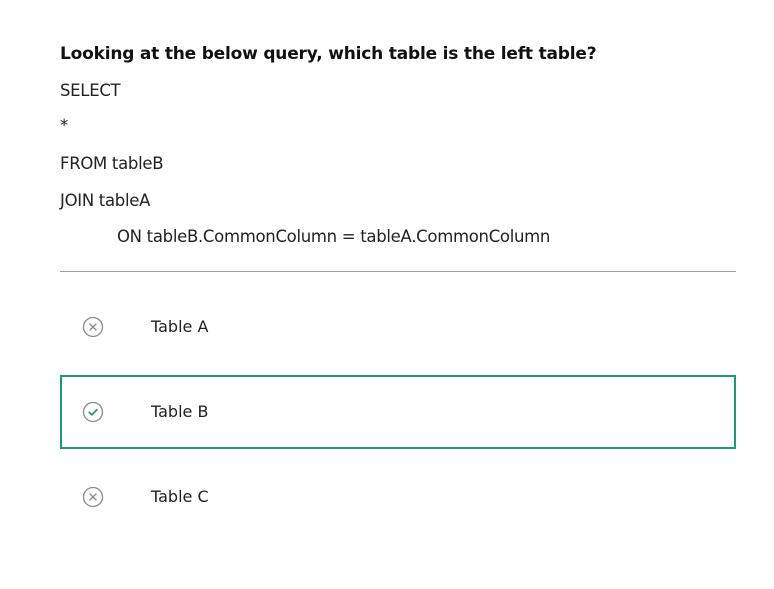 Image resolution: width=774 pixels, height=589 pixels. Describe the element at coordinates (398, 497) in the screenshot. I see `answer-option-table-c: Table C` at that location.